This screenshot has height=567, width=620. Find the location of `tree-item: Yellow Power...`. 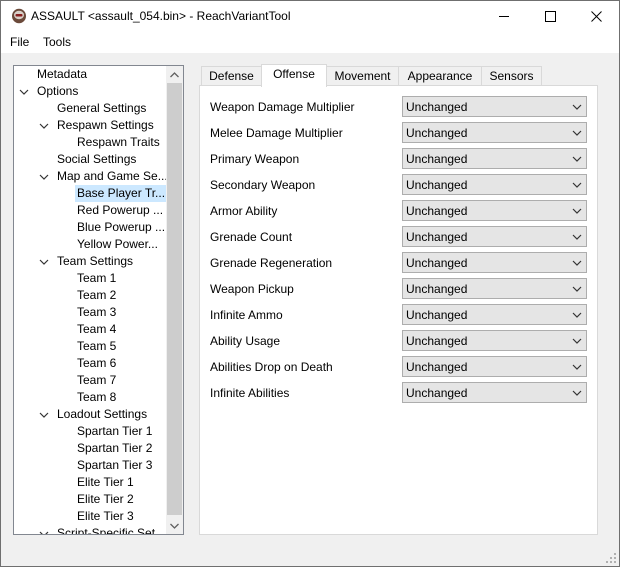

tree-item: Yellow Power... is located at coordinates (117, 244).